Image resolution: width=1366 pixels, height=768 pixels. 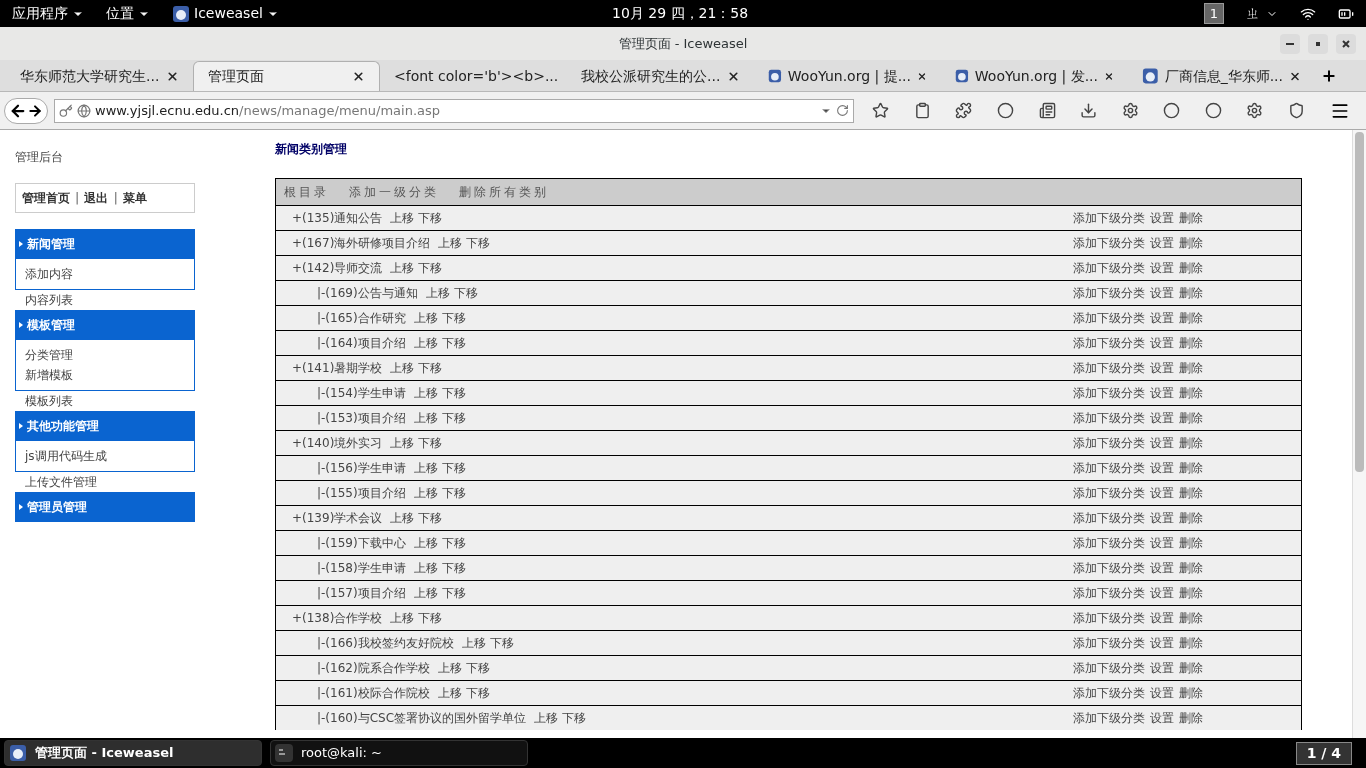 I want to click on workspace-pager: 1 / 4, so click(x=1323, y=753).